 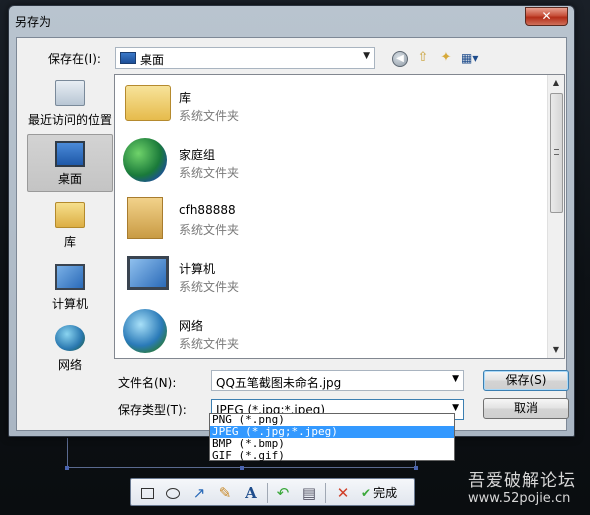 I want to click on list-item: 库 系统文件夹, so click(x=323, y=107).